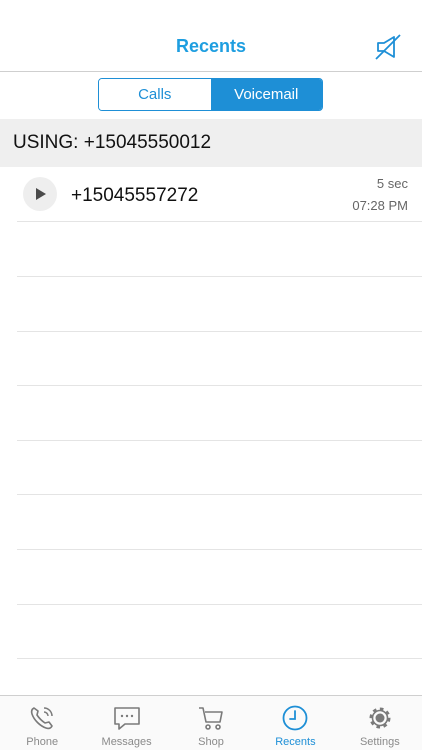 This screenshot has height=750, width=422. I want to click on play-voicemail-button, so click(40, 194).